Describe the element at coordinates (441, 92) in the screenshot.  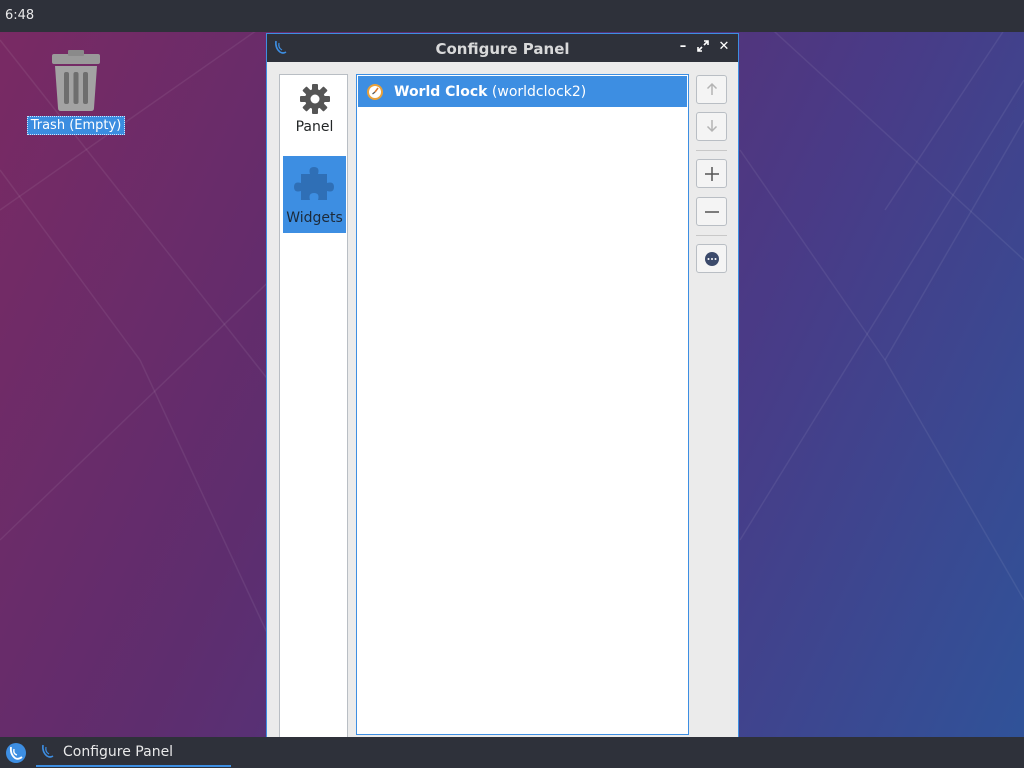
I see `widget-name: World Clock` at that location.